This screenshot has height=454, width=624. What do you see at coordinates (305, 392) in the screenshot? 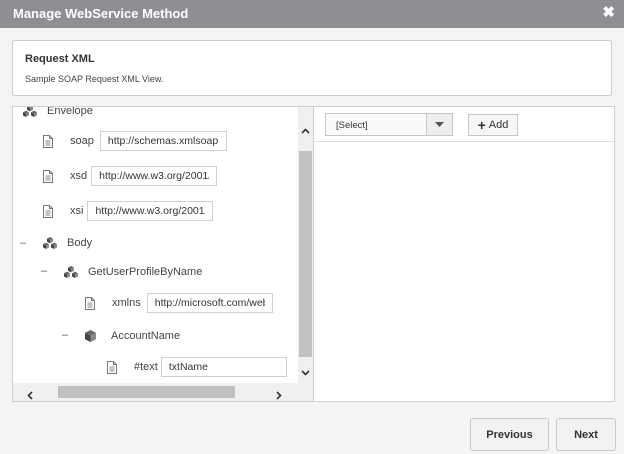
I see `scrollbar-corner` at bounding box center [305, 392].